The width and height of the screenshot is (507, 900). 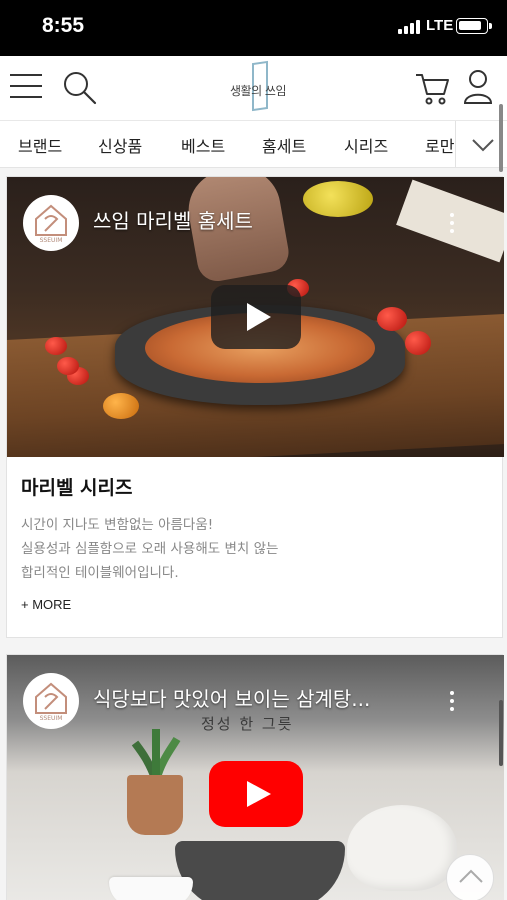 What do you see at coordinates (256, 794) in the screenshot?
I see `youtube-play-button` at bounding box center [256, 794].